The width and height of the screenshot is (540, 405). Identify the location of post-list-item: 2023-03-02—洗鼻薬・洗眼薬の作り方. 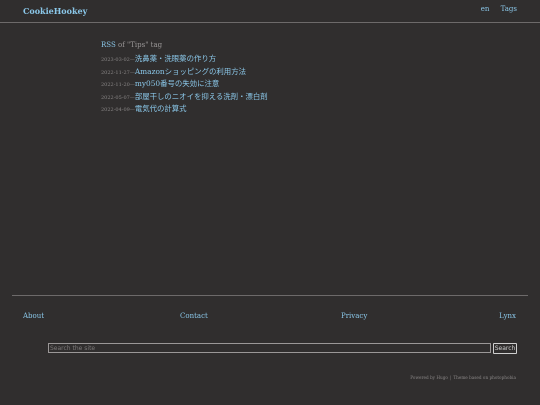
(266, 59).